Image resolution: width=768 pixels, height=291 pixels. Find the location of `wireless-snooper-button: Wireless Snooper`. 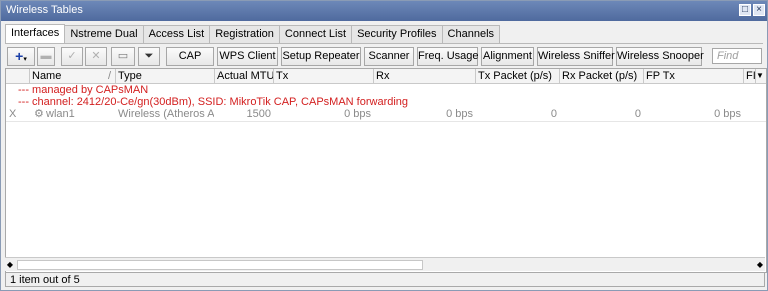

wireless-snooper-button: Wireless Snooper is located at coordinates (660, 56).